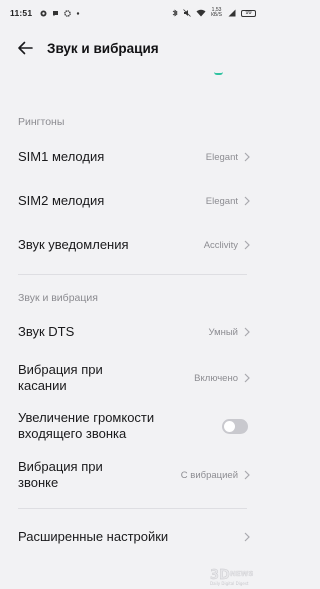 This screenshot has width=320, height=589. What do you see at coordinates (132, 475) in the screenshot?
I see `ring-vibration-row: Вибрация при звонке С вибрацией` at bounding box center [132, 475].